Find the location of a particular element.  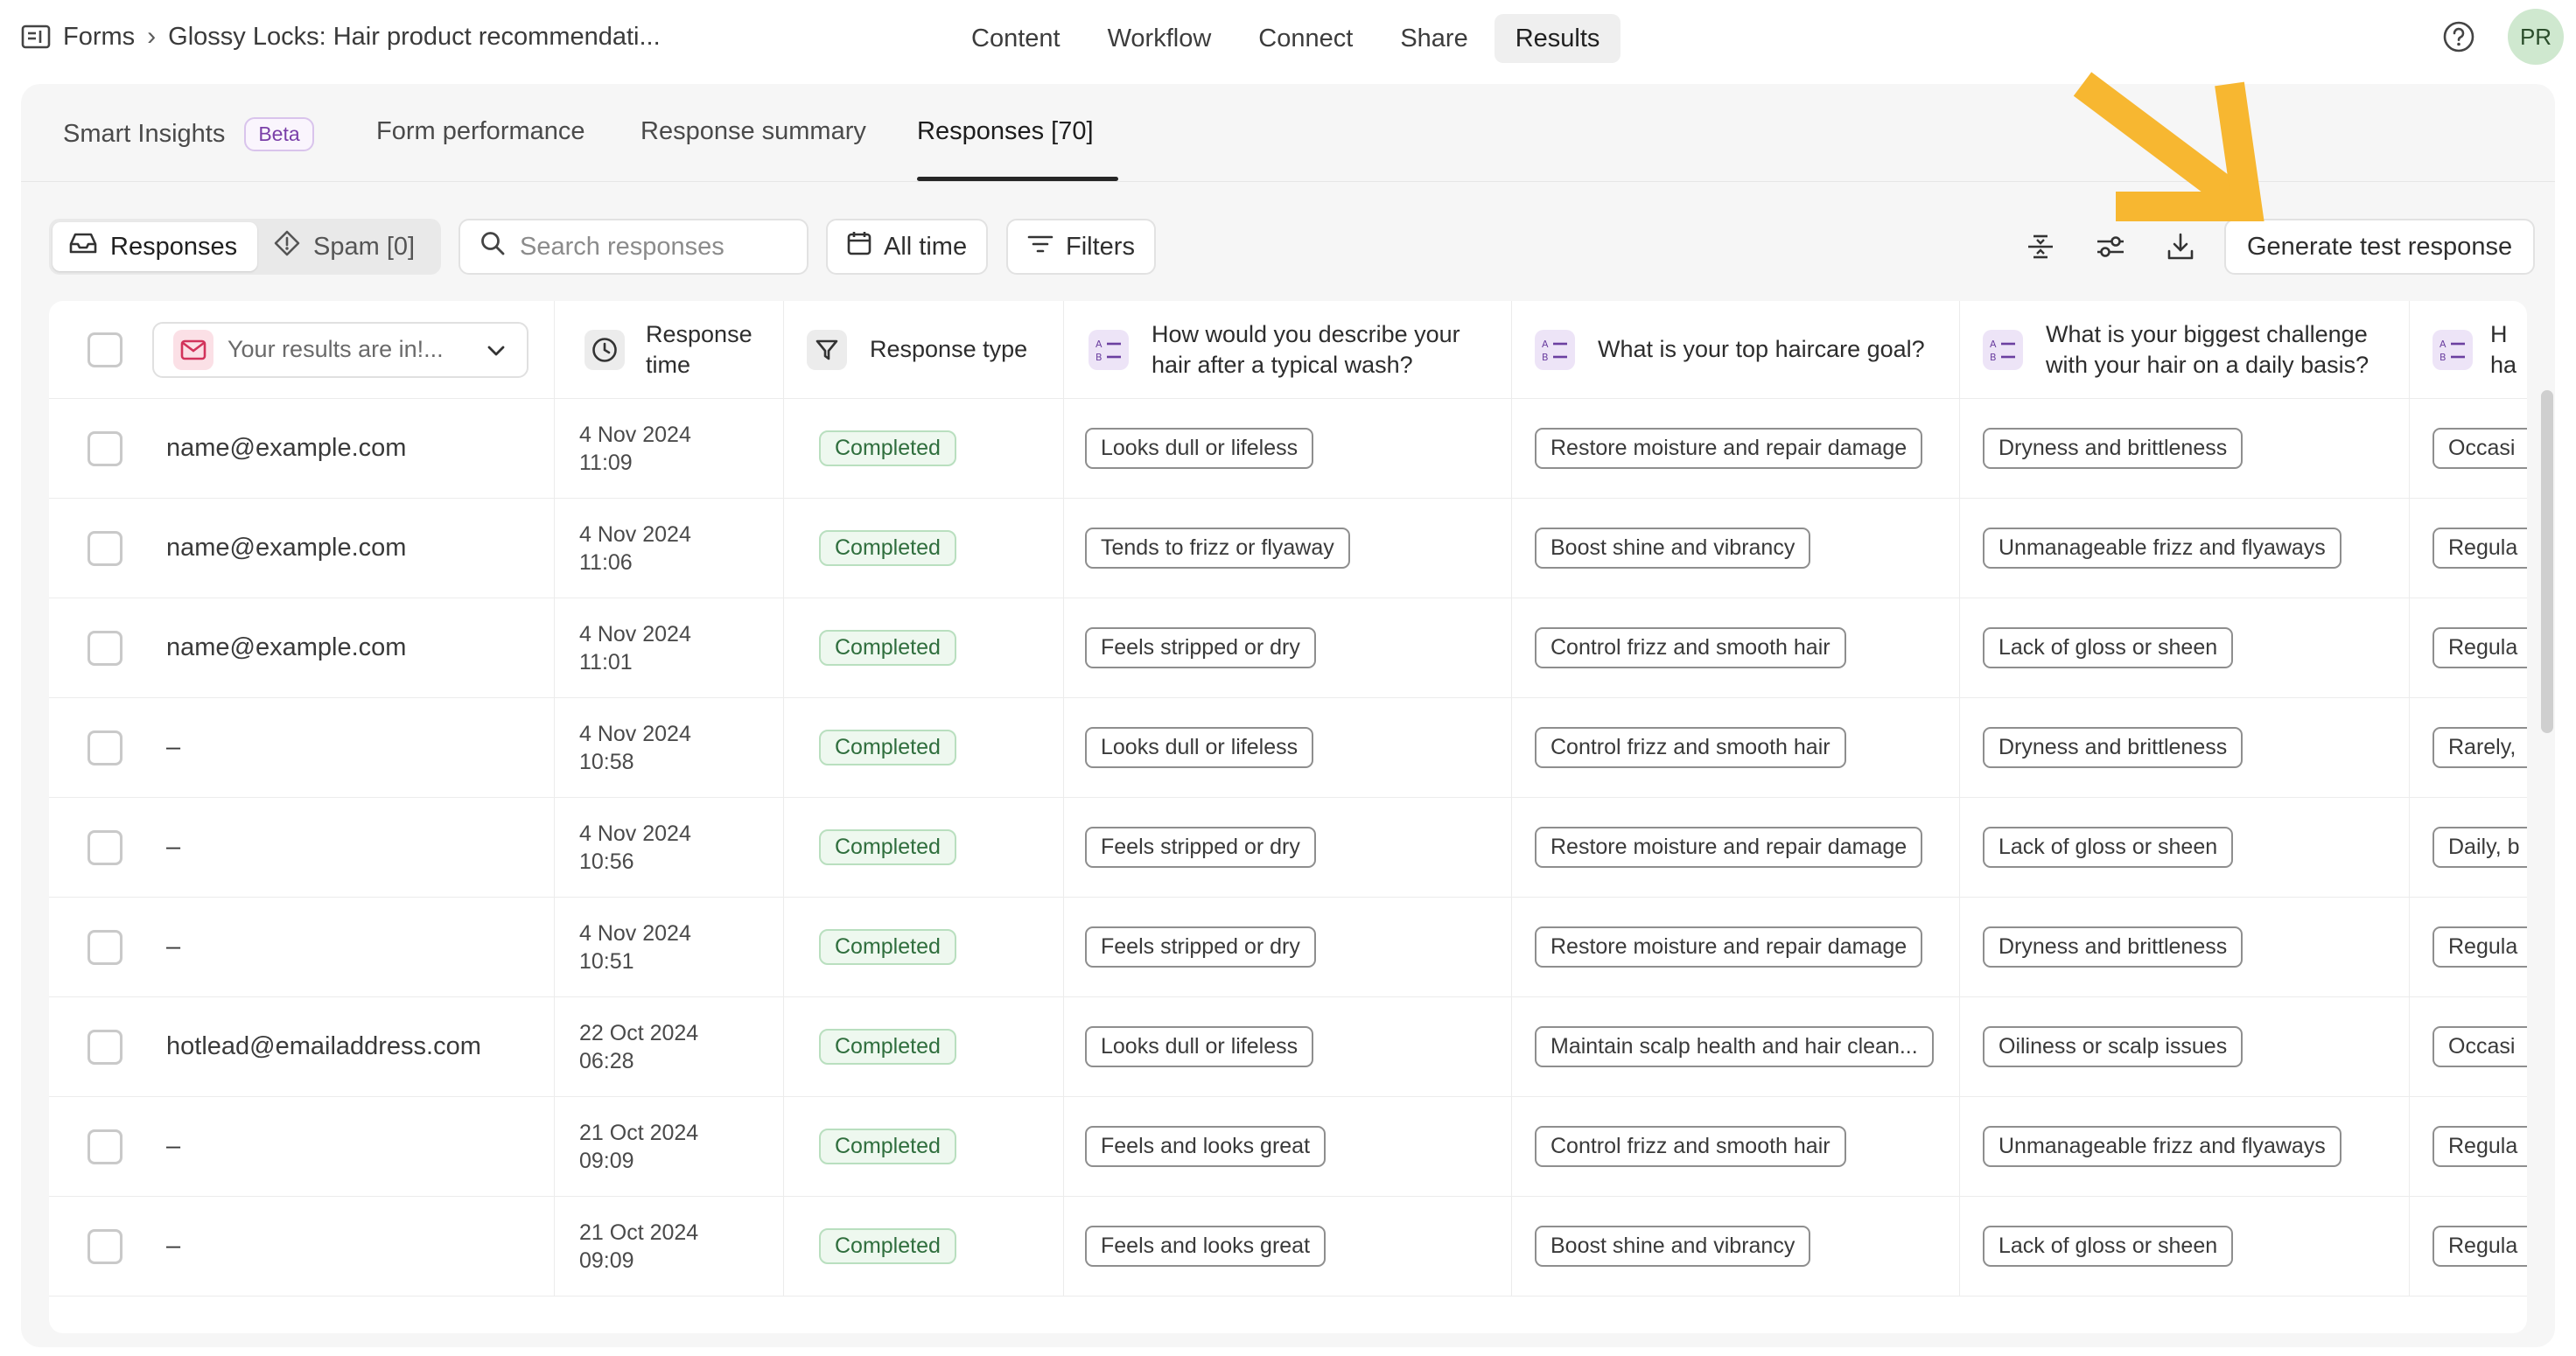

topnav-share: Share is located at coordinates (1433, 38).